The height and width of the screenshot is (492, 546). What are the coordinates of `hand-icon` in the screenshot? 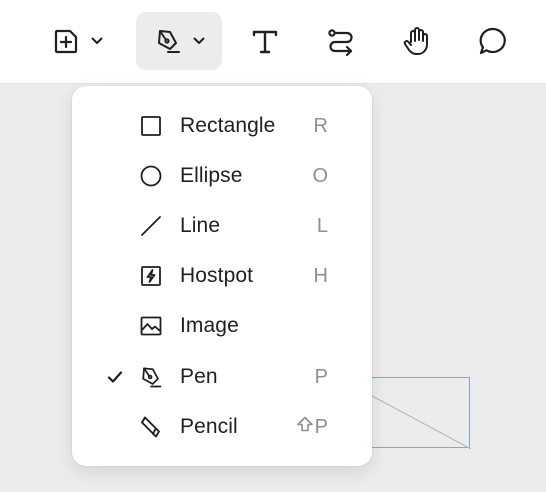 It's located at (417, 41).